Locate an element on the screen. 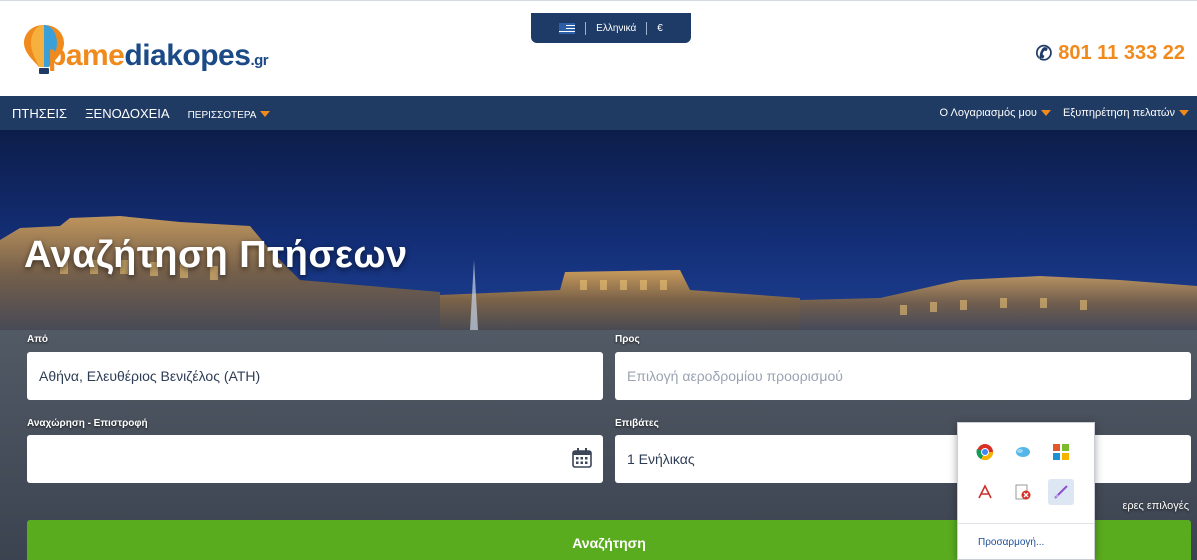 This screenshot has height=560, width=1197. pen-tool-icon is located at coordinates (1061, 492).